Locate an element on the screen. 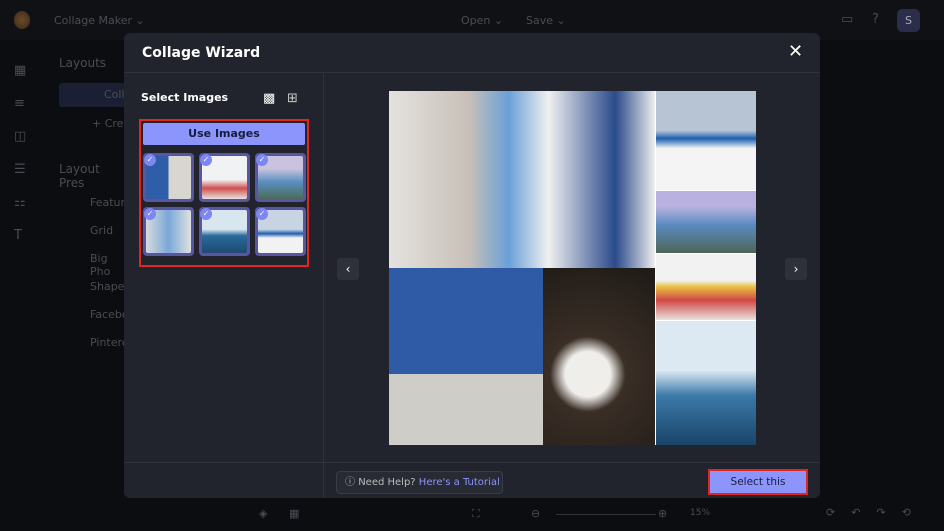  photo-cat is located at coordinates (599, 356).